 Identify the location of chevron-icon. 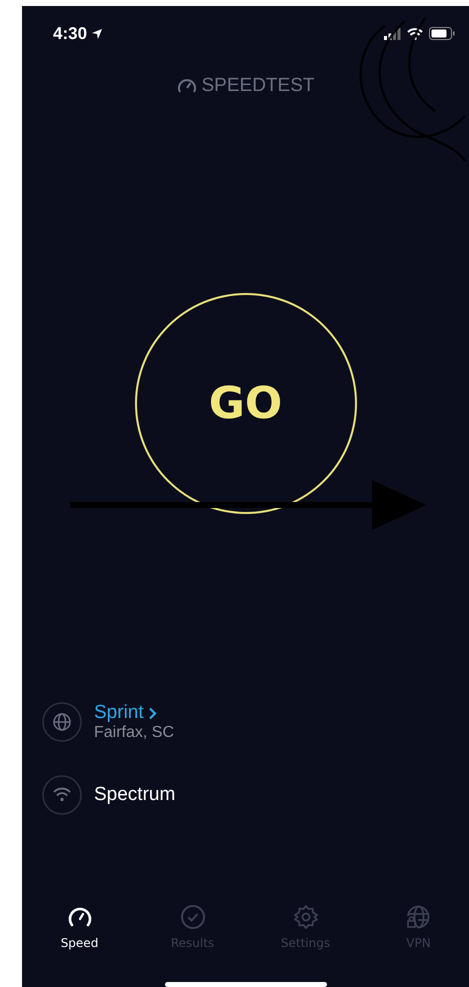
(152, 713).